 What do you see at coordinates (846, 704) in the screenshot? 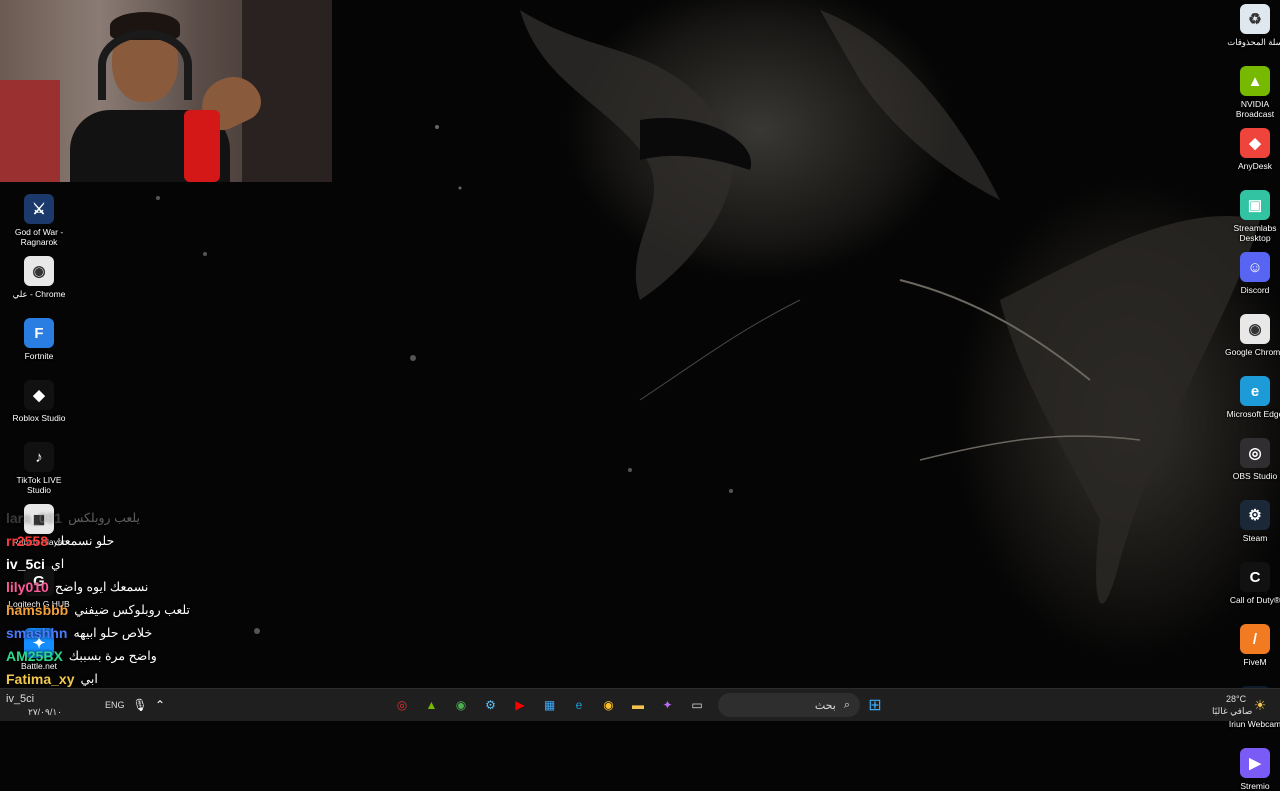
I see `search-icon: ⌕` at bounding box center [846, 704].